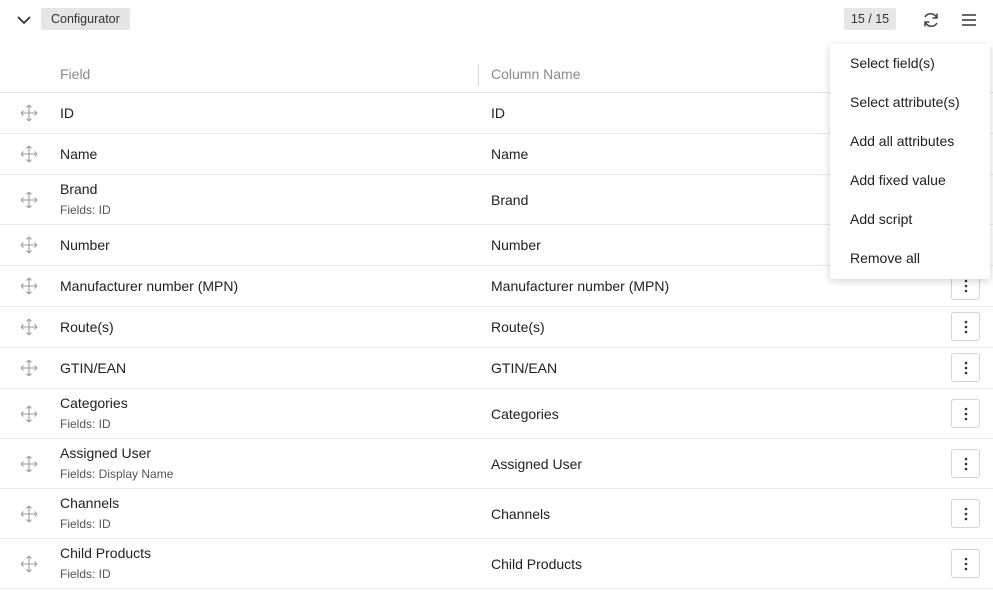  I want to click on refresh-icon, so click(931, 20).